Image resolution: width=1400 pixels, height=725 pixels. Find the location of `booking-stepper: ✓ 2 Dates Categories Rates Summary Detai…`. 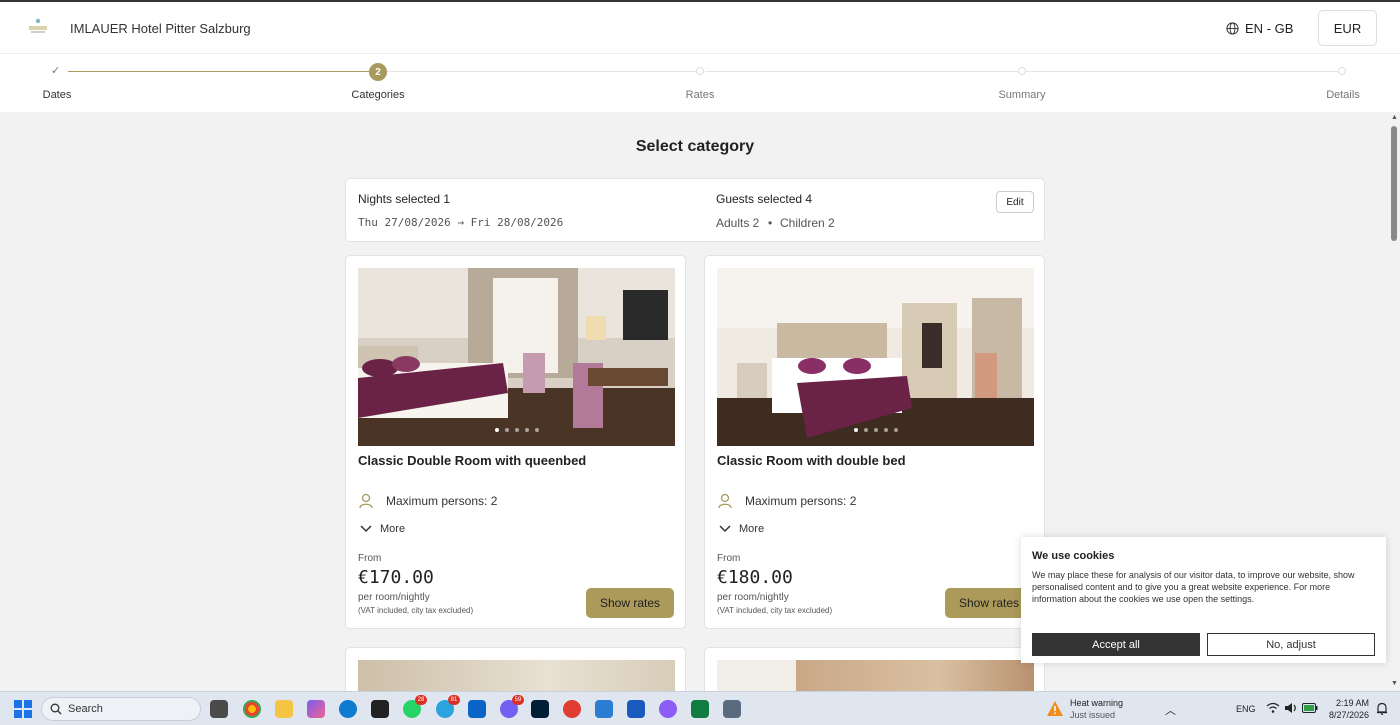

booking-stepper: ✓ 2 Dates Categories Rates Summary Detai… is located at coordinates (700, 83).